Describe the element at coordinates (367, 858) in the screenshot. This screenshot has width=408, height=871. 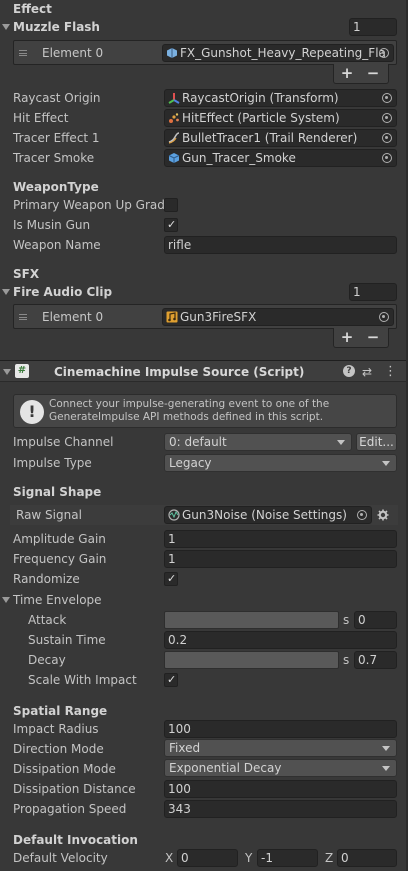
I see `velocity-z-input: 0` at that location.